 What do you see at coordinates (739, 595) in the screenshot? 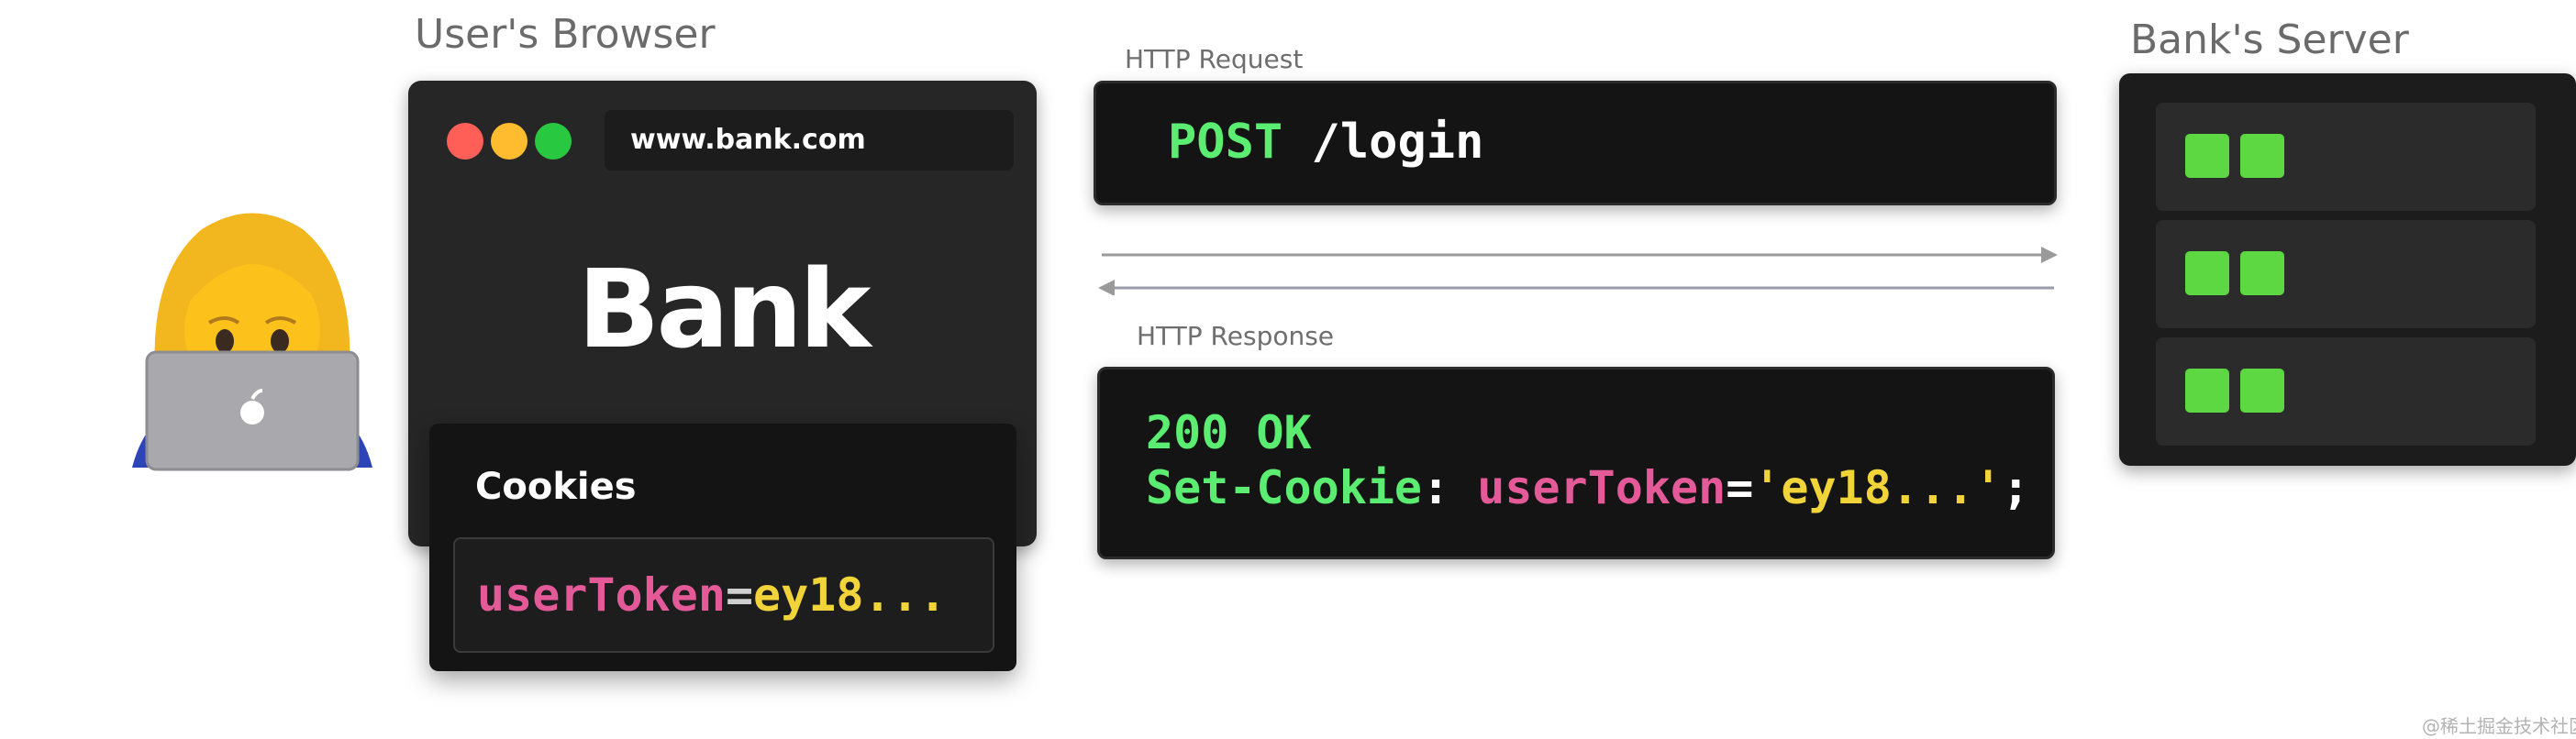
I see `cookie-equals: =` at bounding box center [739, 595].